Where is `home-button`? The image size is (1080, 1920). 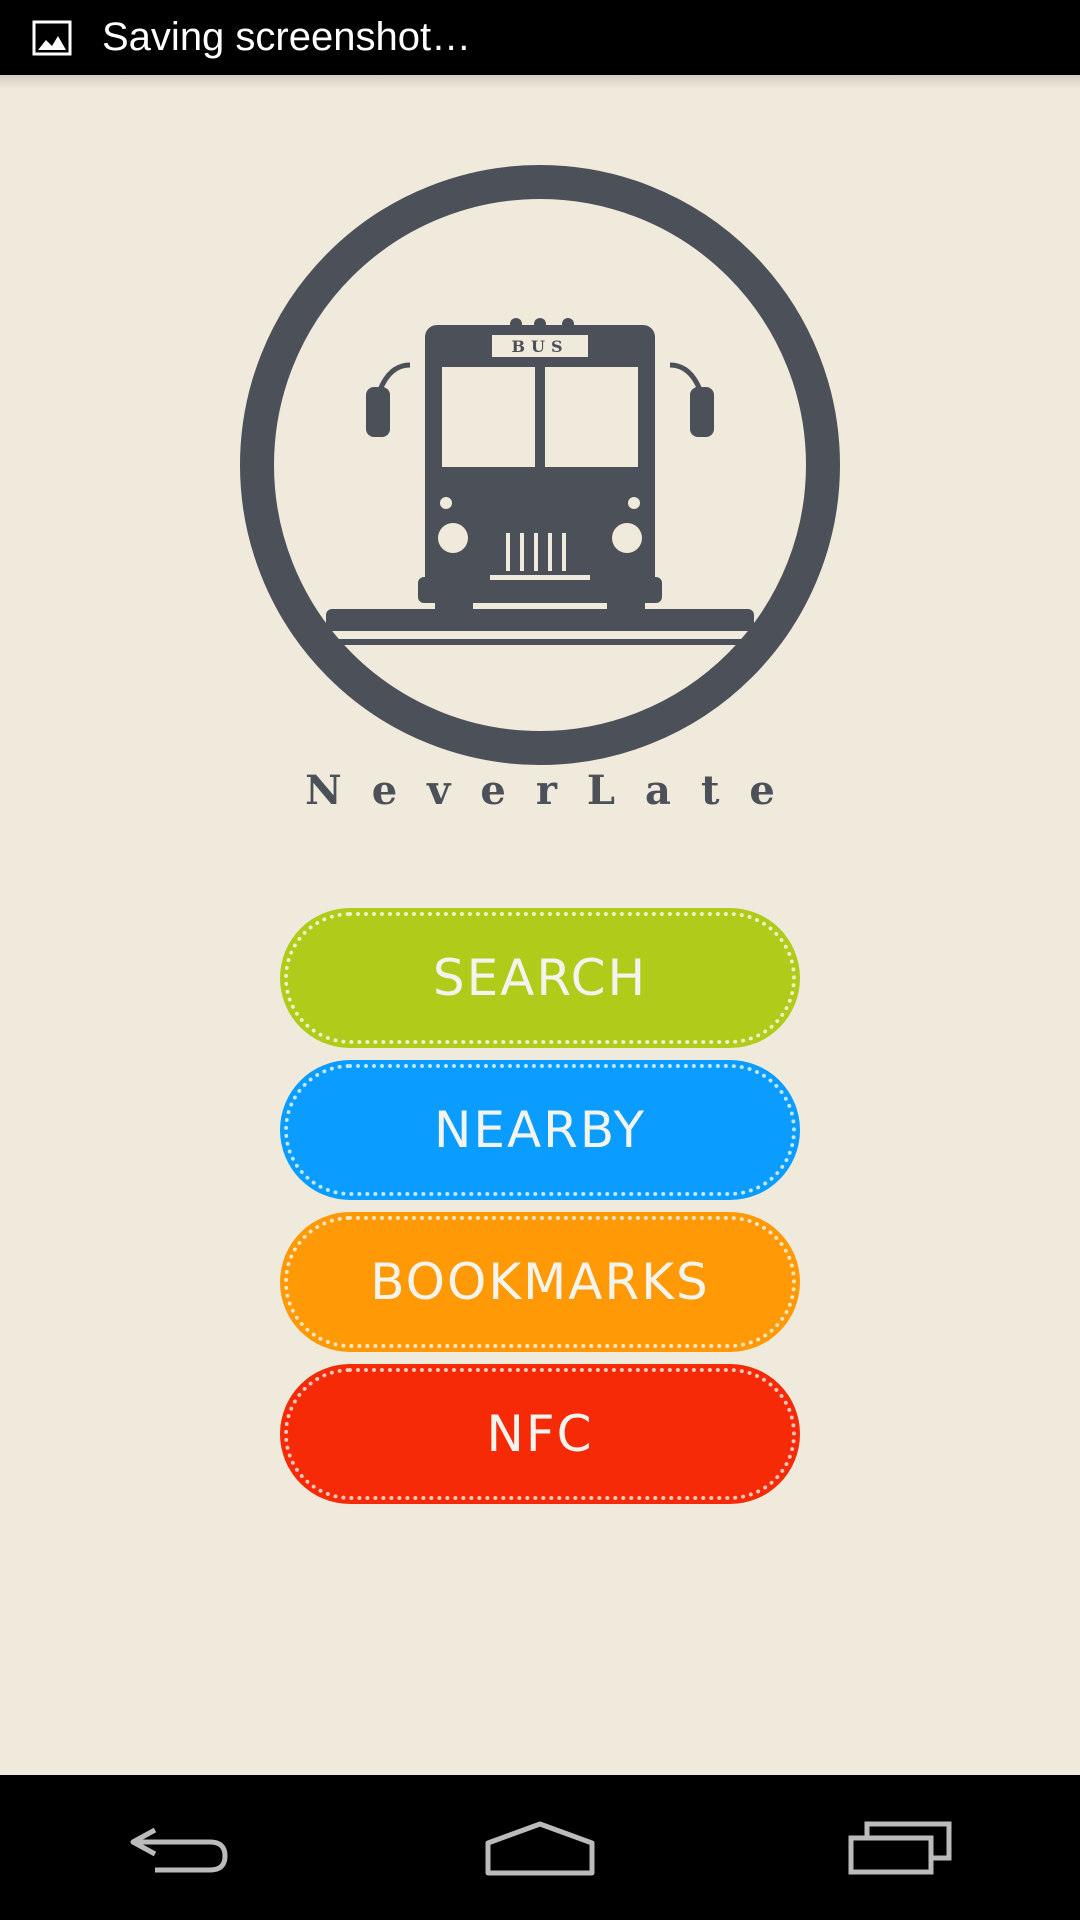 home-button is located at coordinates (540, 1848).